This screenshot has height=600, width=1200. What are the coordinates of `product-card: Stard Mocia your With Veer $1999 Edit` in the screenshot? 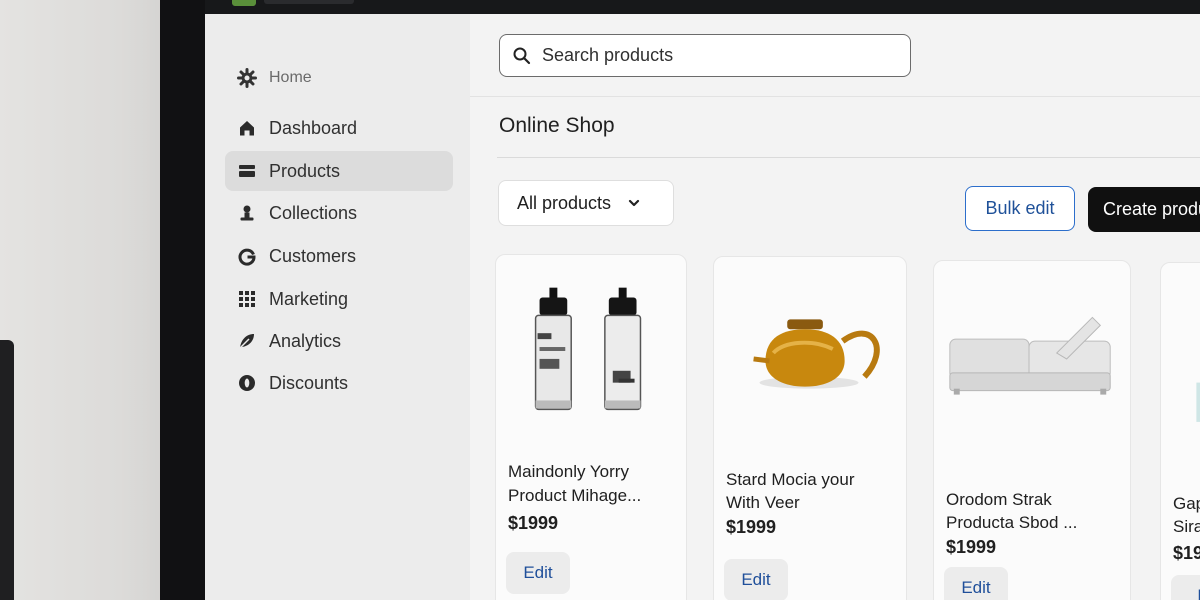 It's located at (810, 428).